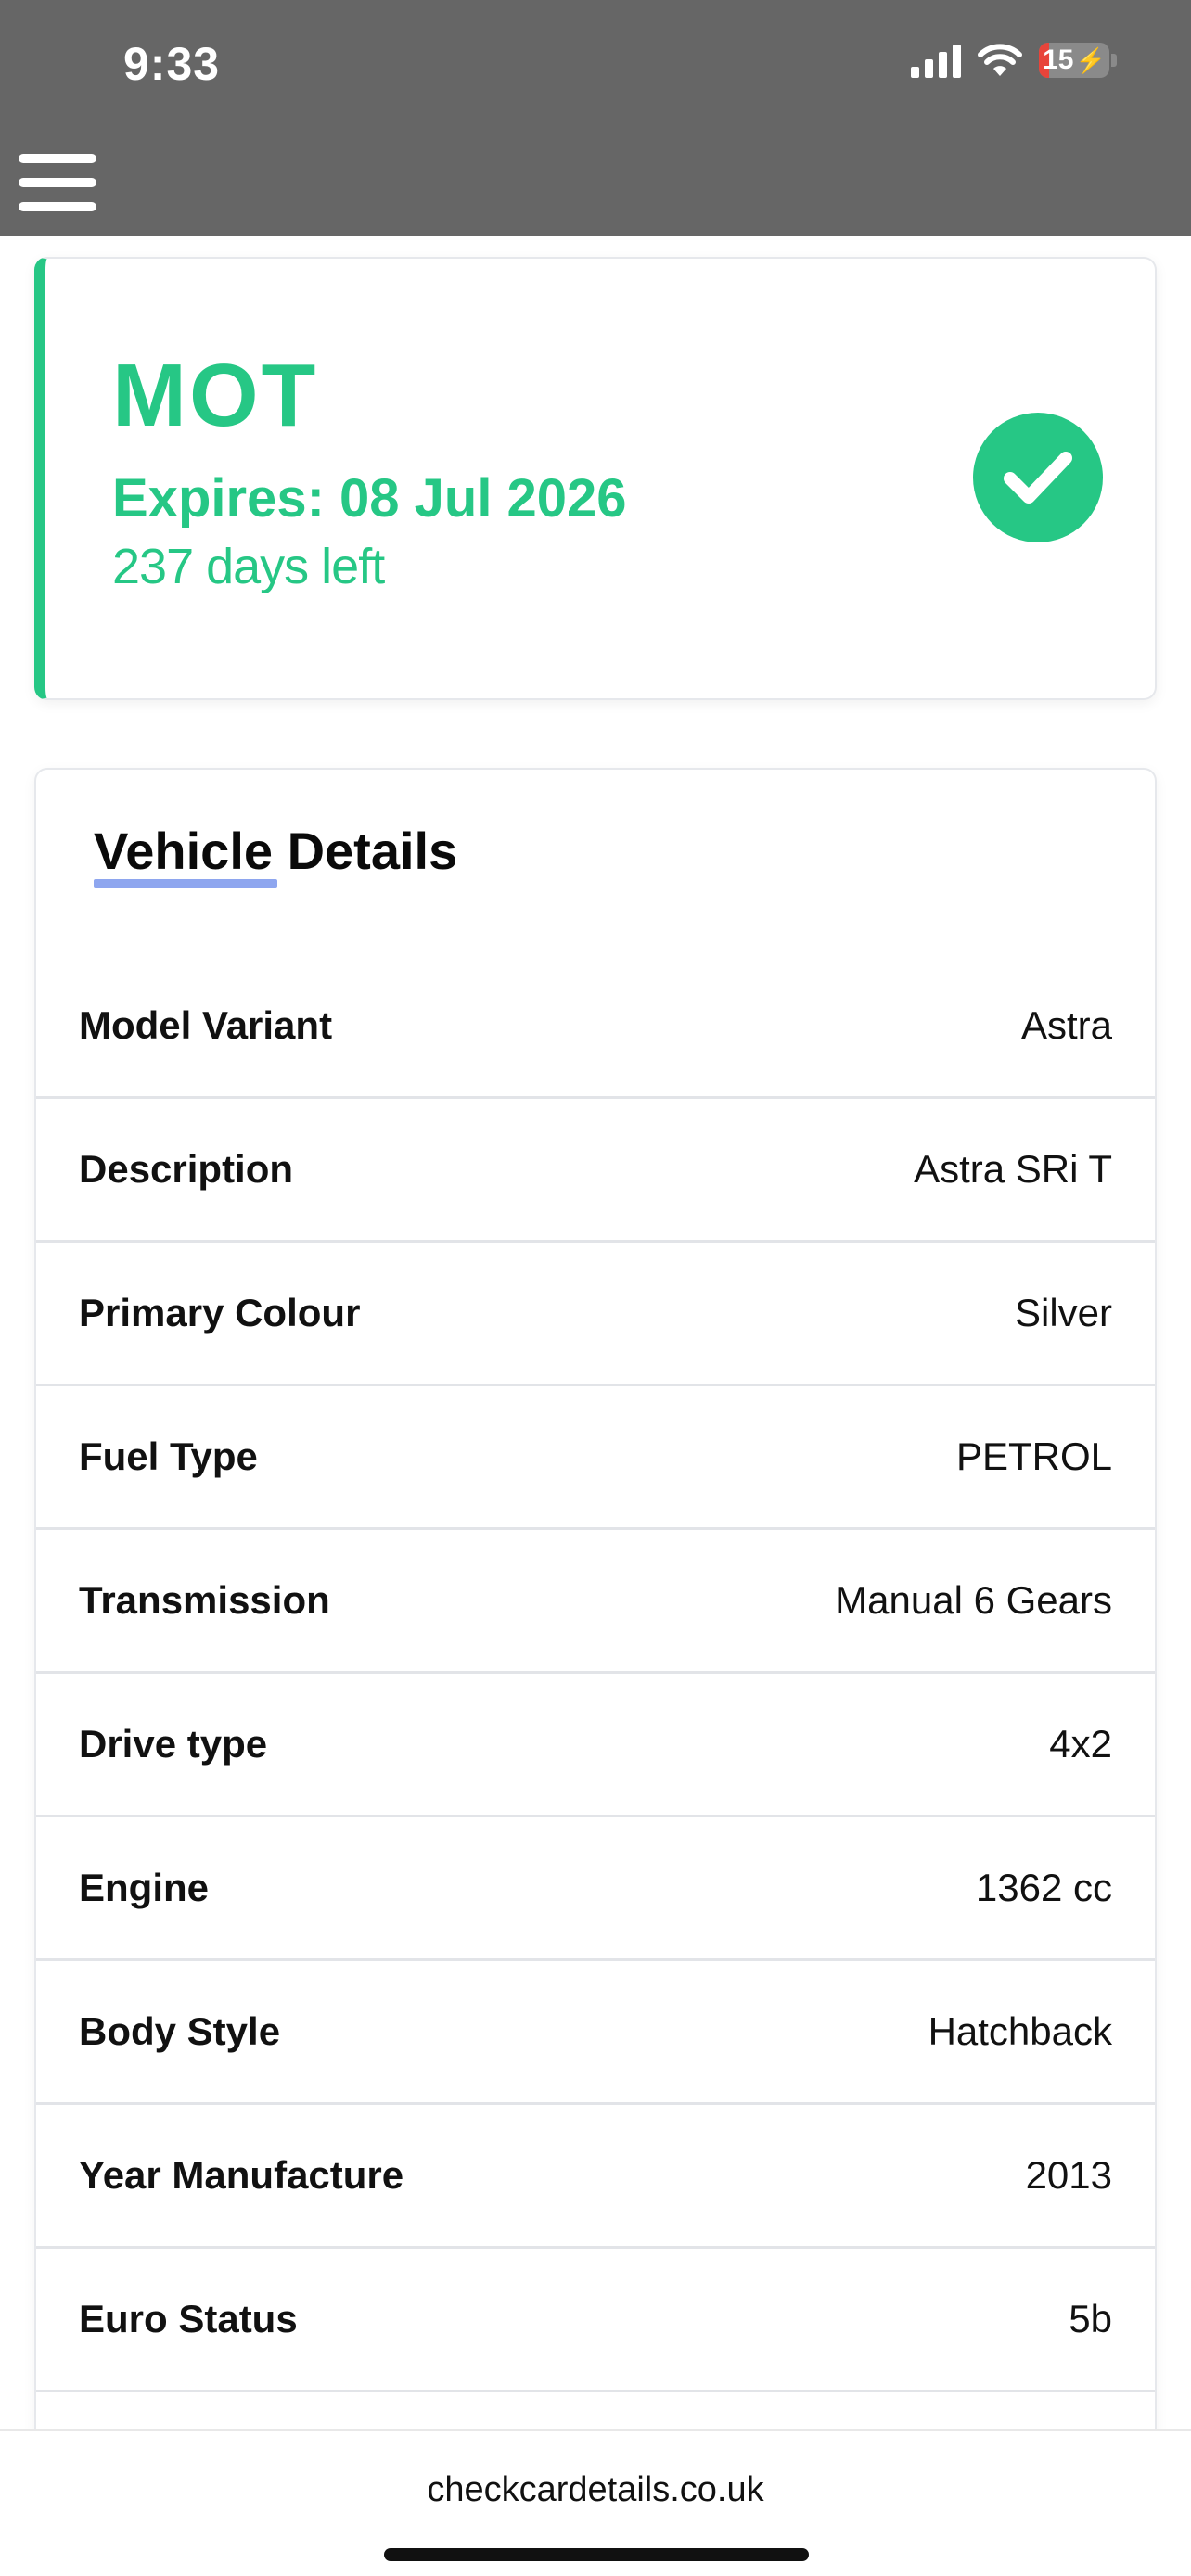 The image size is (1191, 2576). Describe the element at coordinates (248, 566) in the screenshot. I see `mot-days-left: 237 days left` at that location.